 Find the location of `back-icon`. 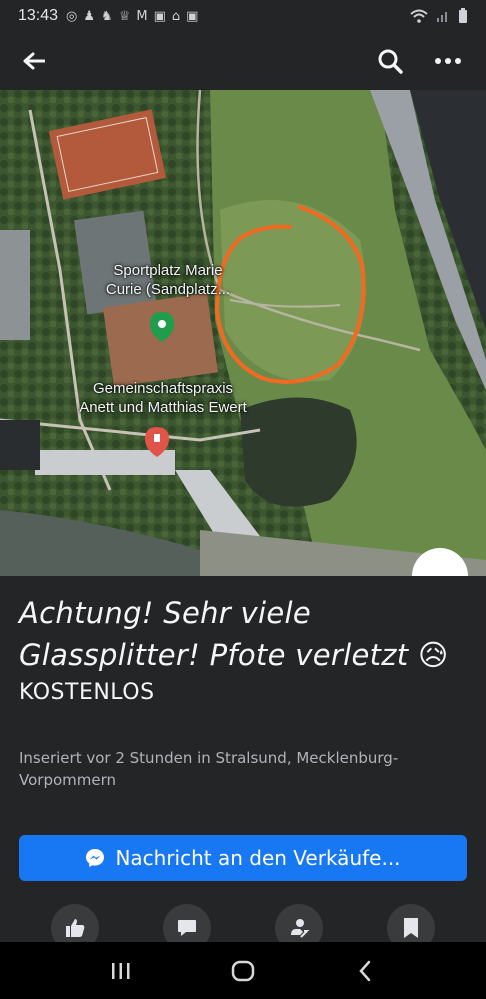

back-icon is located at coordinates (365, 970).